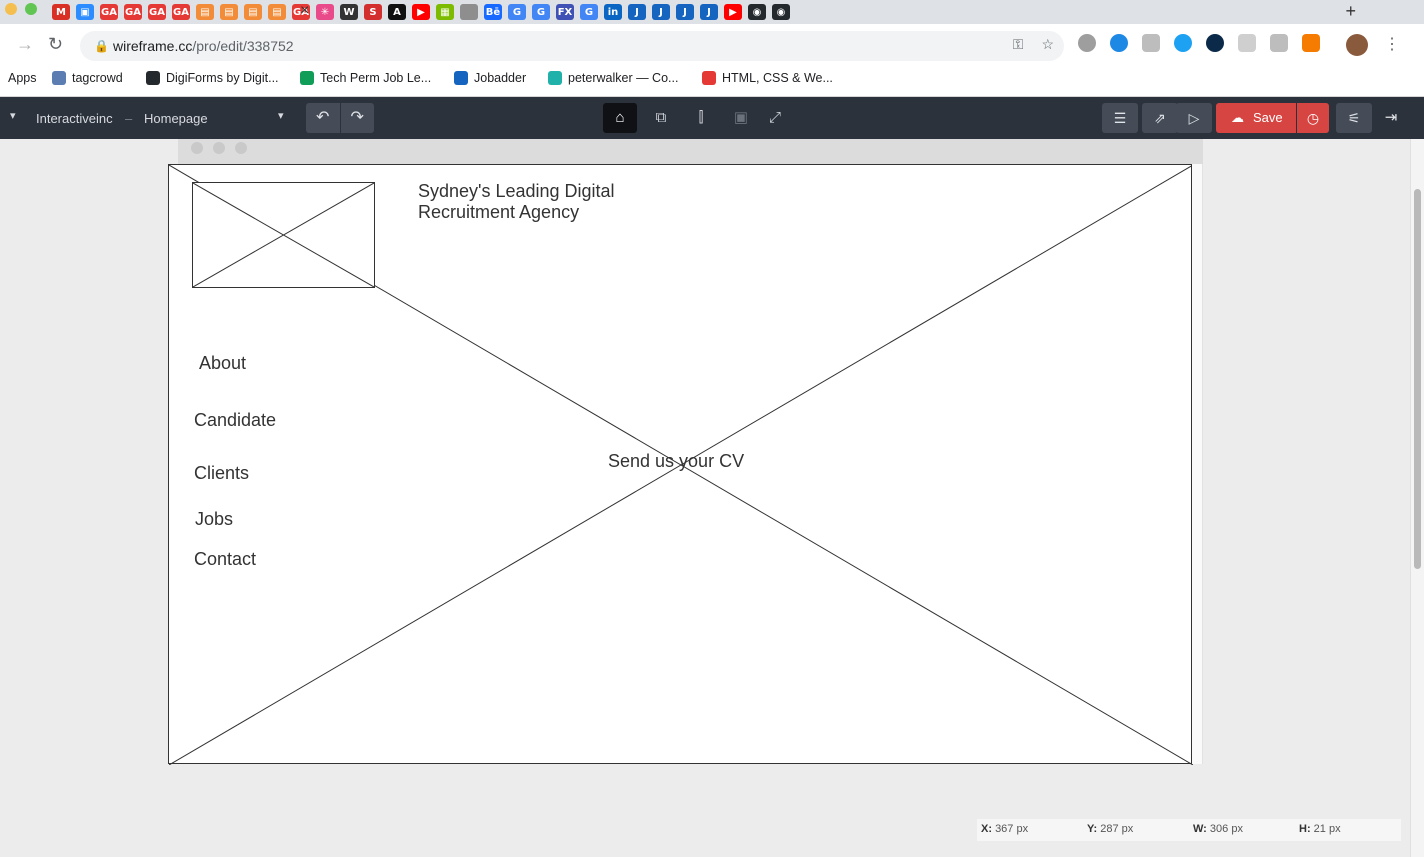  I want to click on microsoft-icon: ▦, so click(445, 12).